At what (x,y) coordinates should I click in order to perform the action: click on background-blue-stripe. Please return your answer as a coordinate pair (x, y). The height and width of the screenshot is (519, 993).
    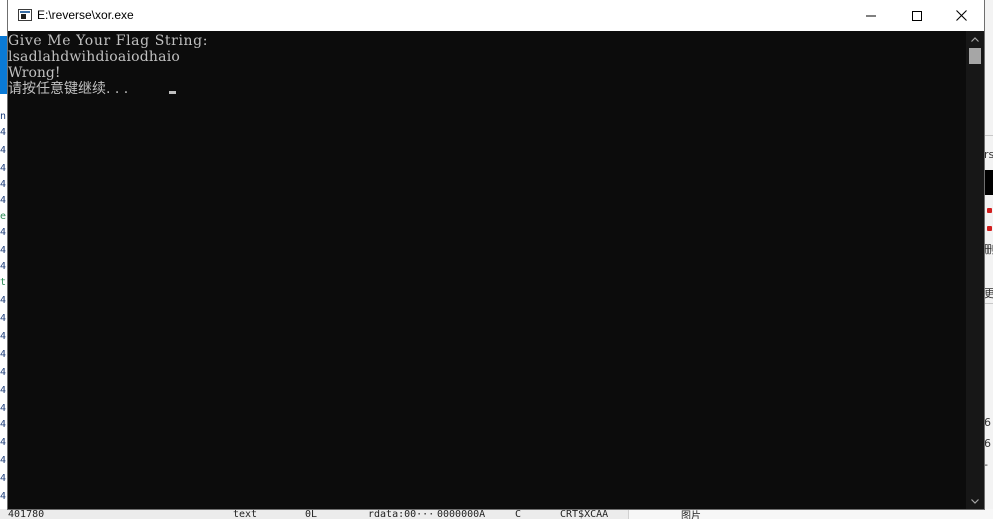
    Looking at the image, I should click on (4, 65).